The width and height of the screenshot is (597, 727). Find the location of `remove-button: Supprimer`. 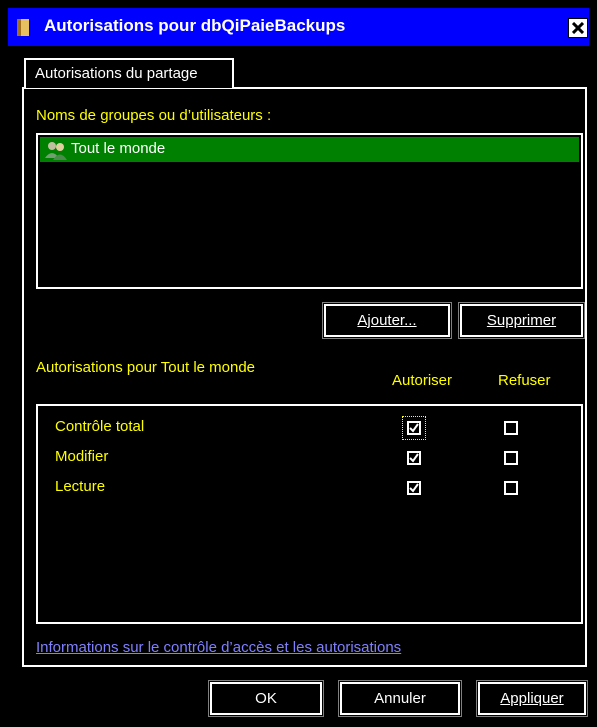

remove-button: Supprimer is located at coordinates (521, 320).